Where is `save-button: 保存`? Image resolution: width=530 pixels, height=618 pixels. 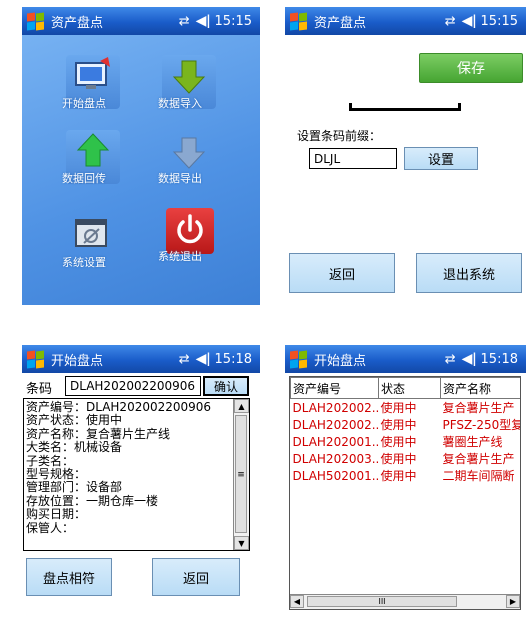 save-button: 保存 is located at coordinates (471, 68).